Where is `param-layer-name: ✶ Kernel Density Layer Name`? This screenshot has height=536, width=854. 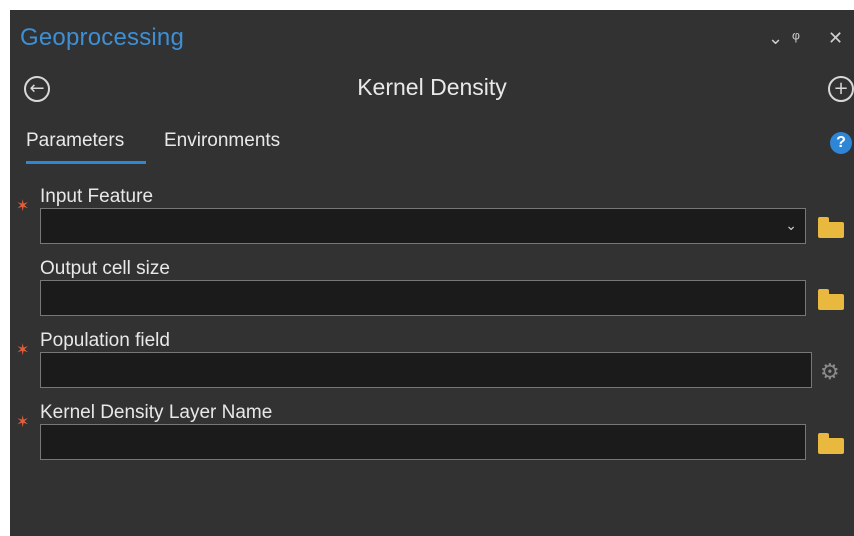
param-layer-name: ✶ Kernel Density Layer Name is located at coordinates (432, 438).